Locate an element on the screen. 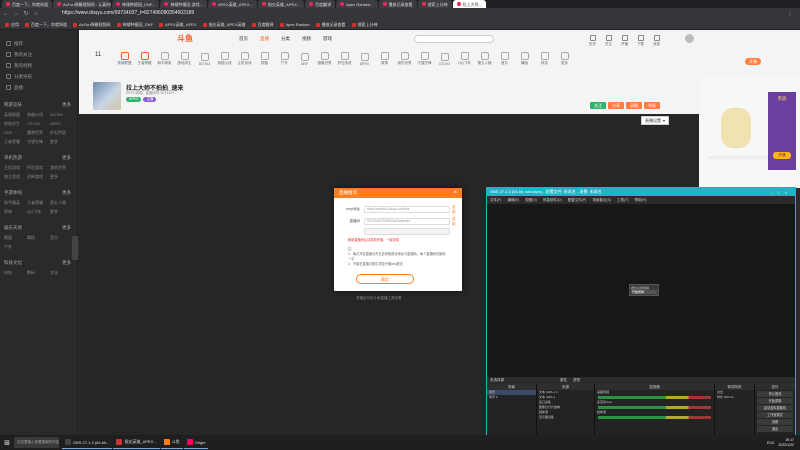  category-item: 和平精英 is located at coordinates (164, 59).